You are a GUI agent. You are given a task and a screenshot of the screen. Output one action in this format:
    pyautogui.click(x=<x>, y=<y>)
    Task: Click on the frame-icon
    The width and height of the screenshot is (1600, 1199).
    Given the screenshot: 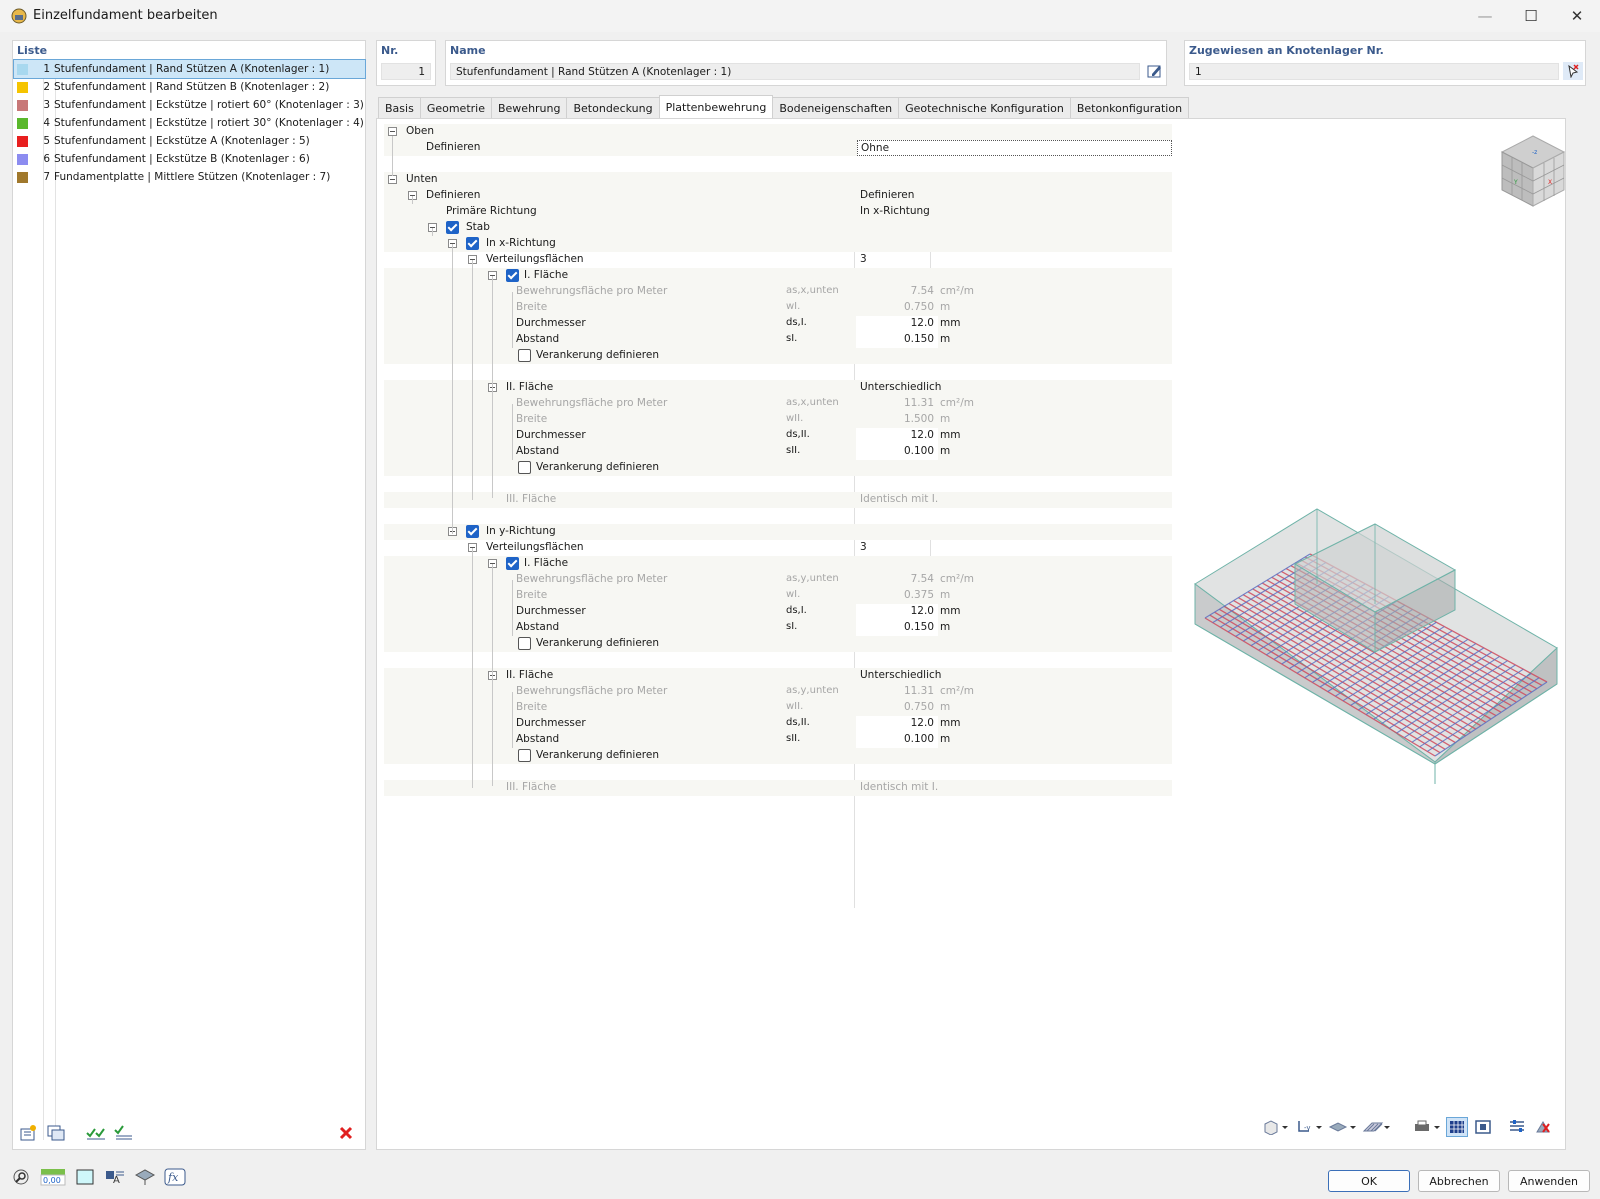 What is the action you would take?
    pyautogui.click(x=1483, y=1127)
    